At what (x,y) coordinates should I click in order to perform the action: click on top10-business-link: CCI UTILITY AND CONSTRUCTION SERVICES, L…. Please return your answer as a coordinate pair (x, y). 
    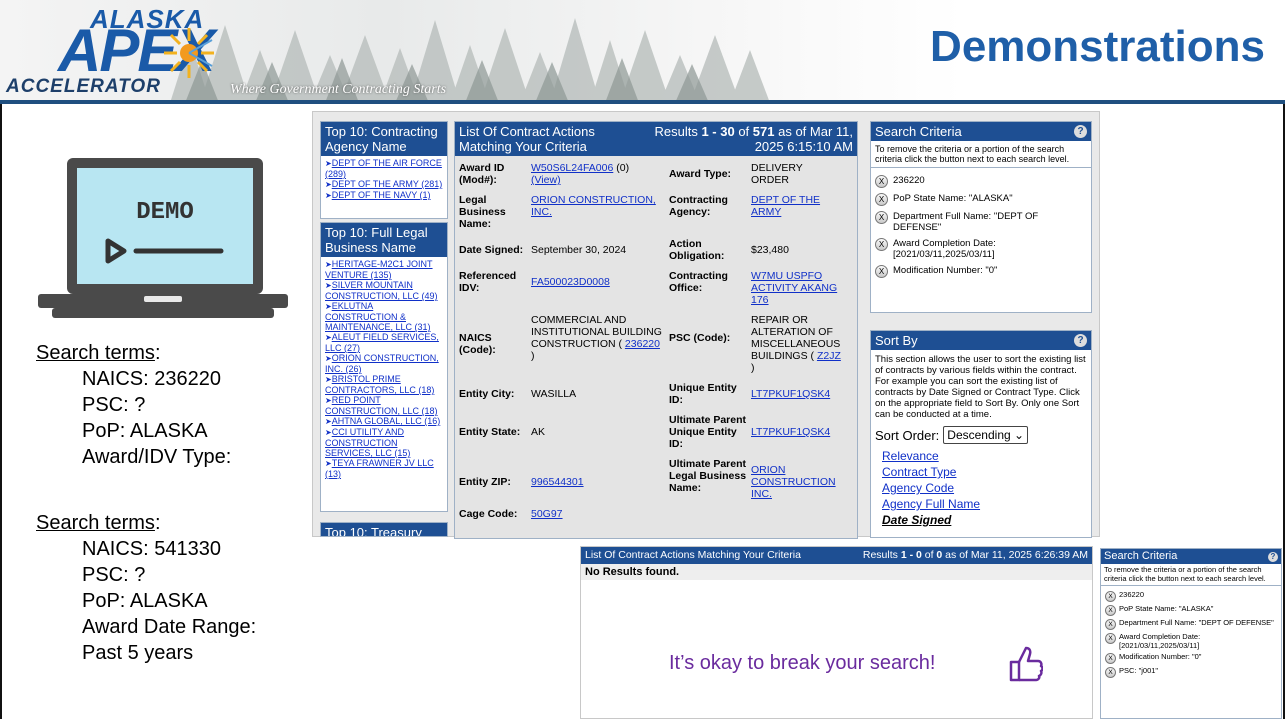
    Looking at the image, I should click on (367, 442).